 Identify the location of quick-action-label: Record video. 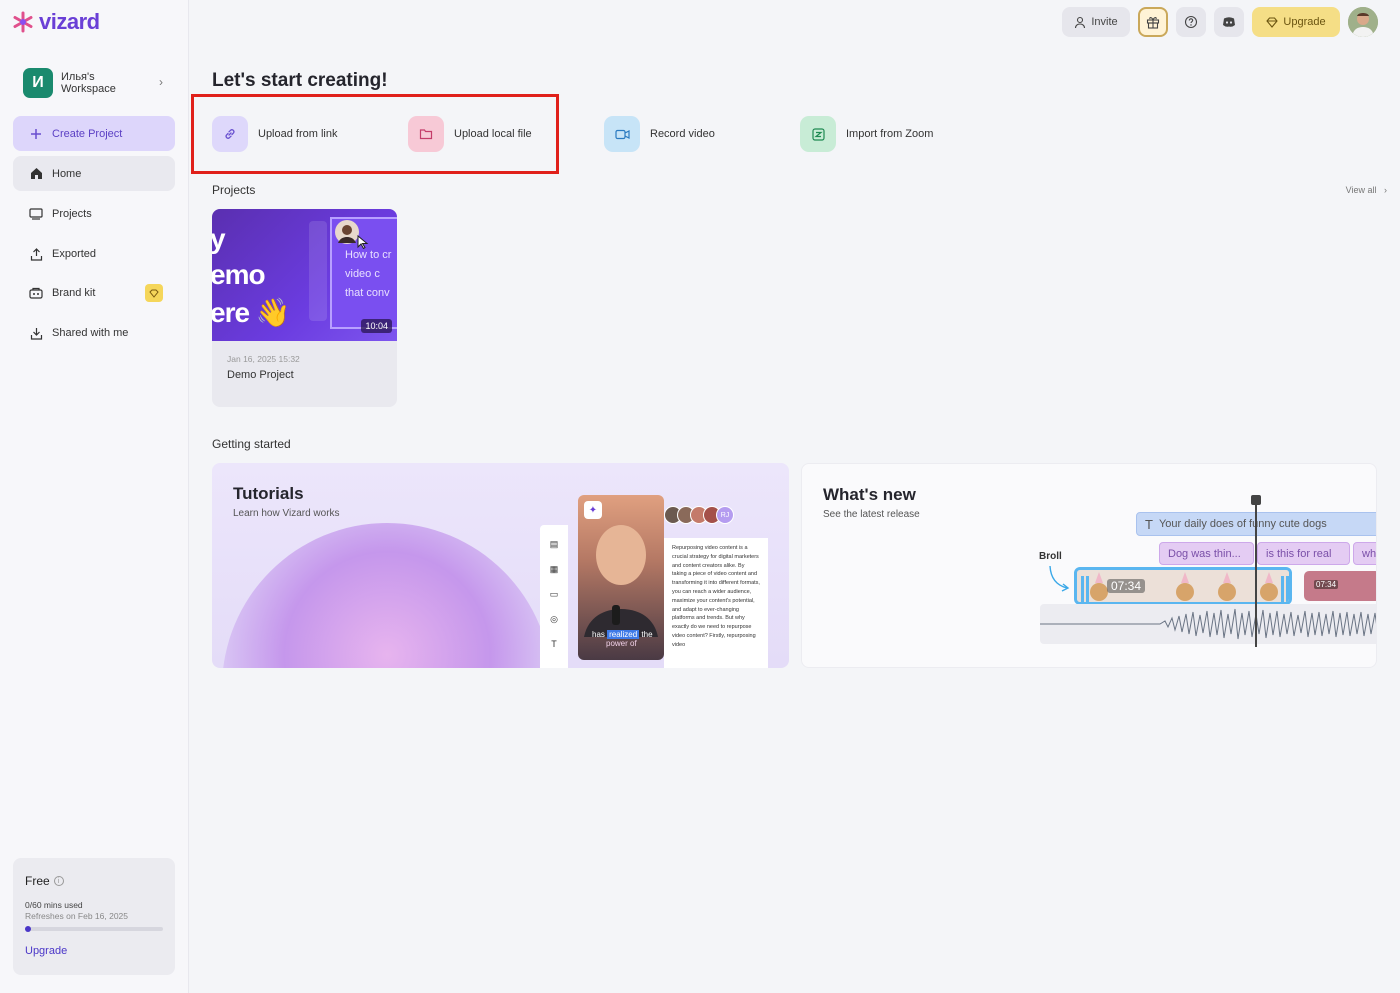
(682, 134).